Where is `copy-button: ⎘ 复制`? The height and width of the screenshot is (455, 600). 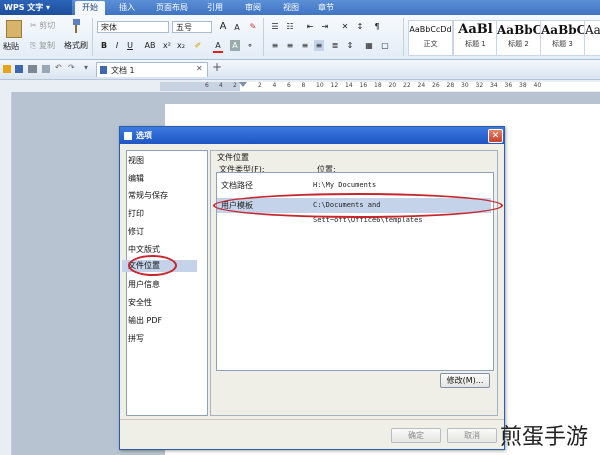
copy-button: ⎘ 复制 is located at coordinates (42, 45).